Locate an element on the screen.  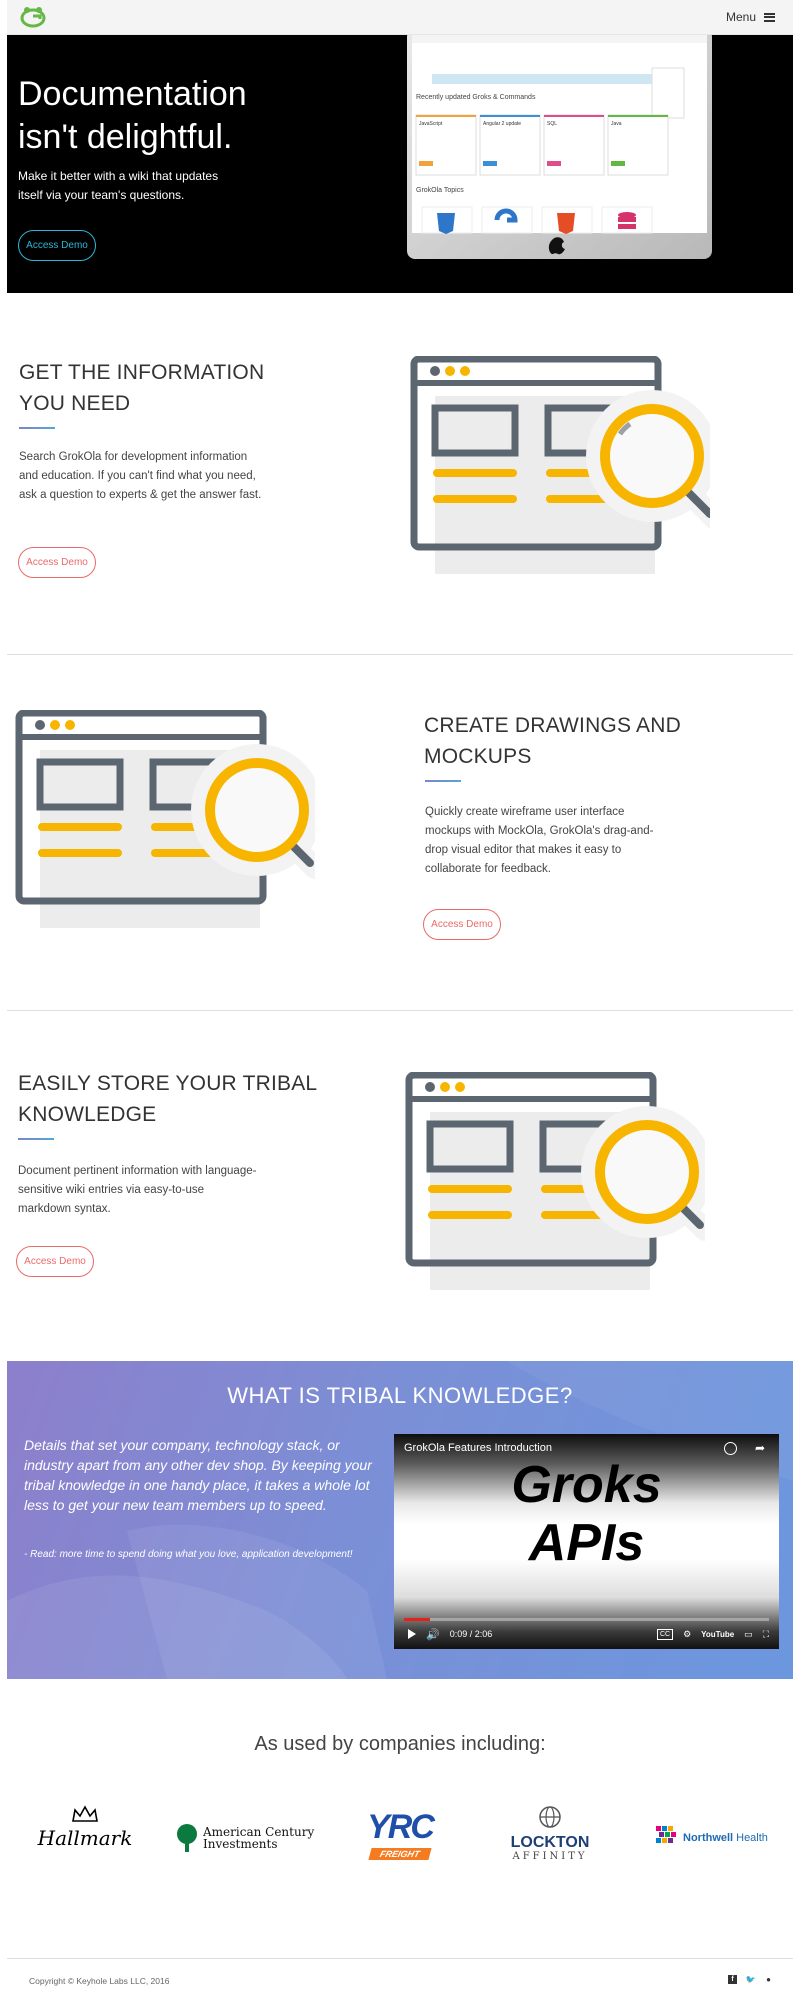
lockton-affinity-logo: LOCKTON AFFINITY is located at coordinates (550, 1837).